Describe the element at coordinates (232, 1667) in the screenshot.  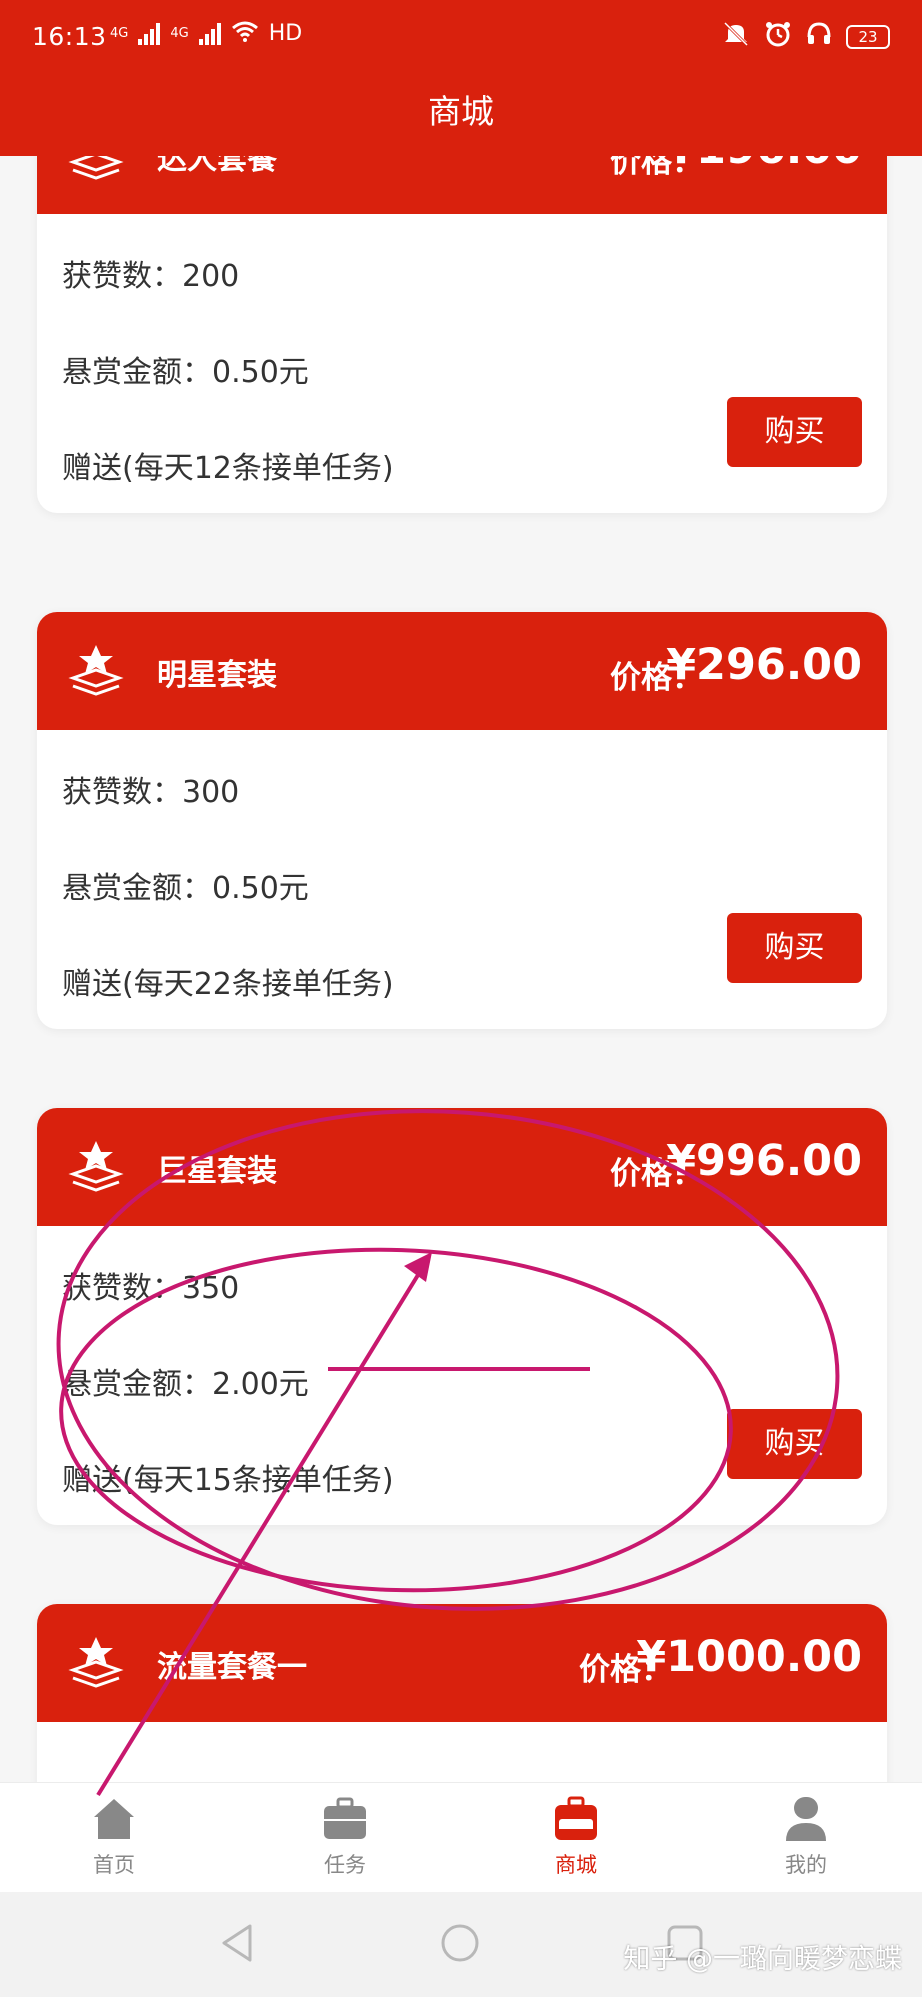
I see `package-name: 流量套餐一` at that location.